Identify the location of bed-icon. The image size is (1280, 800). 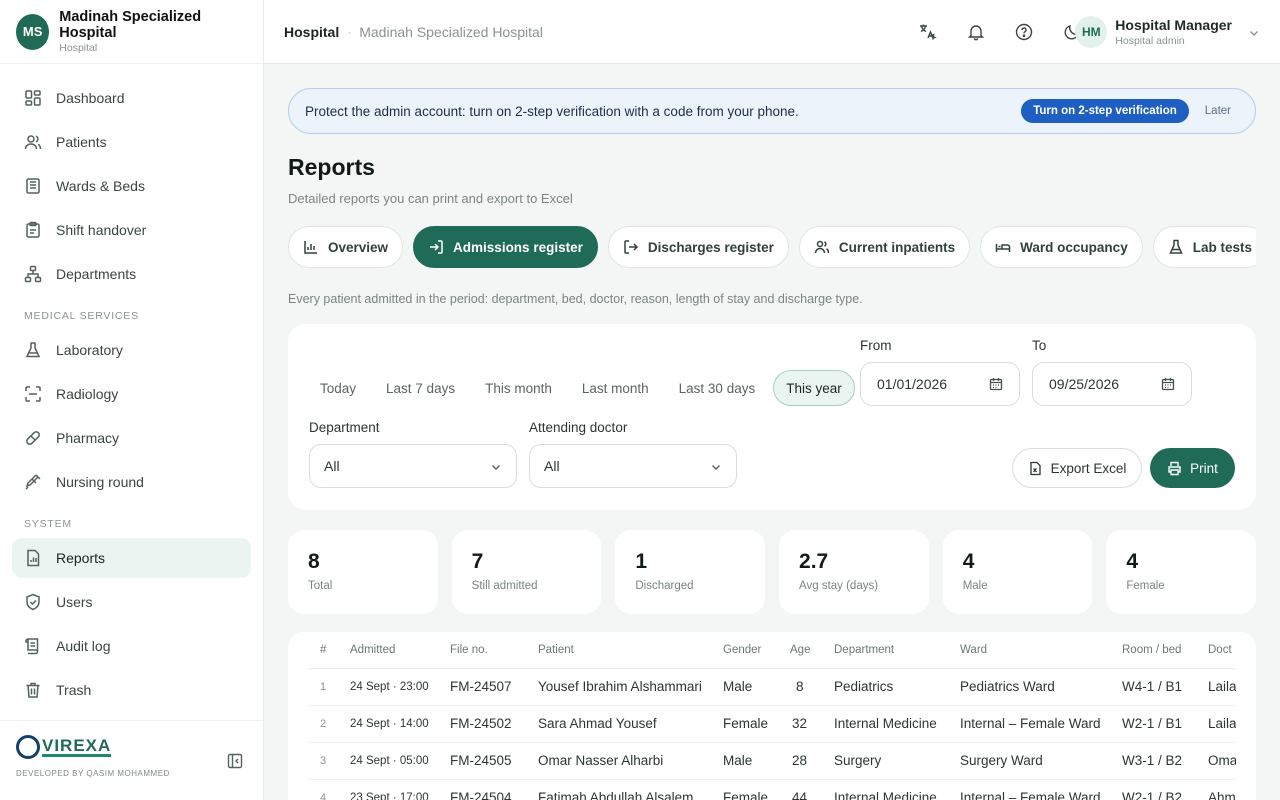
(1003, 247).